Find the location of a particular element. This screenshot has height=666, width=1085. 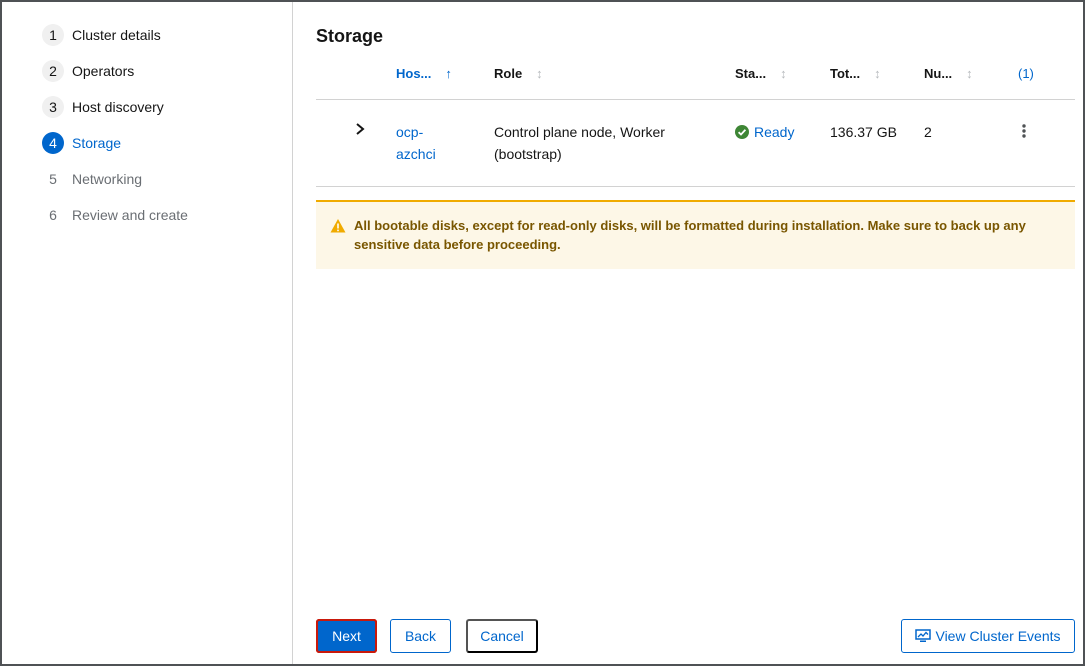

hostname-line: ocp- is located at coordinates (410, 132).